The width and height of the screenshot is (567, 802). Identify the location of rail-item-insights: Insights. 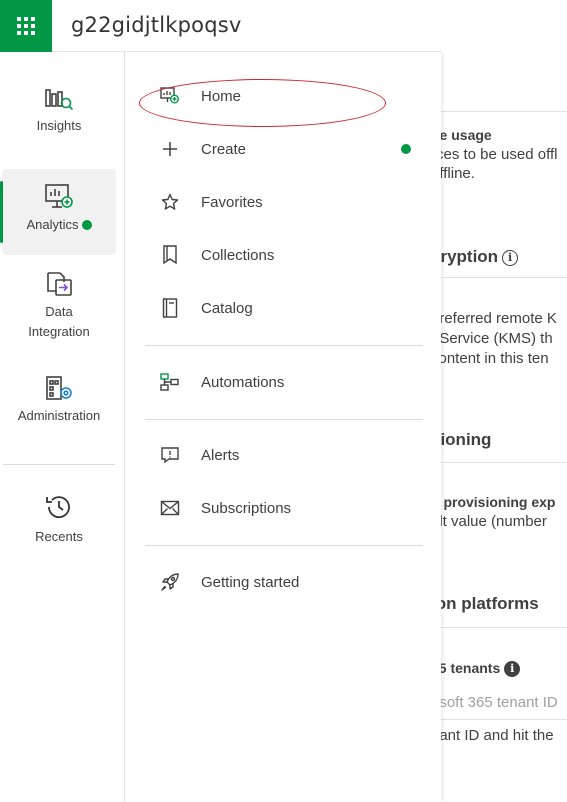
(59, 116).